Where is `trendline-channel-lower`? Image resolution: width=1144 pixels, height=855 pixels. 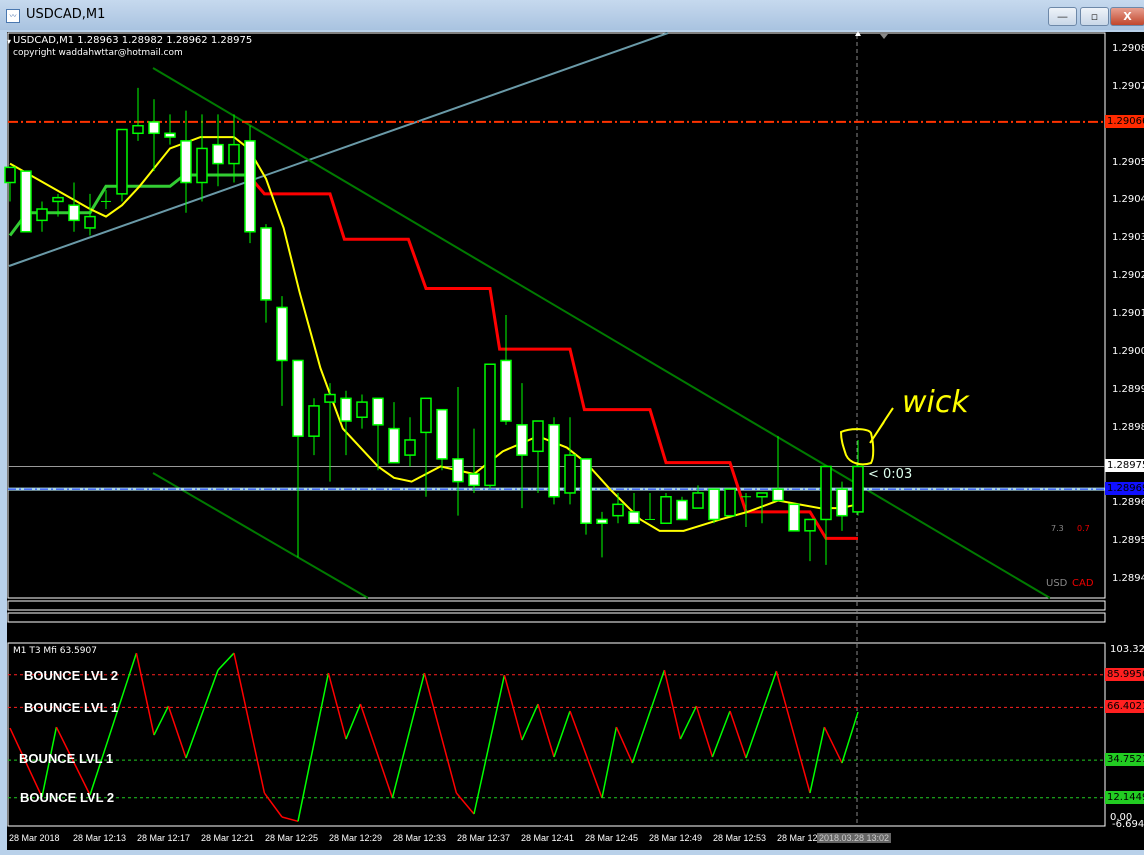
trendline-channel-lower is located at coordinates (260, 535).